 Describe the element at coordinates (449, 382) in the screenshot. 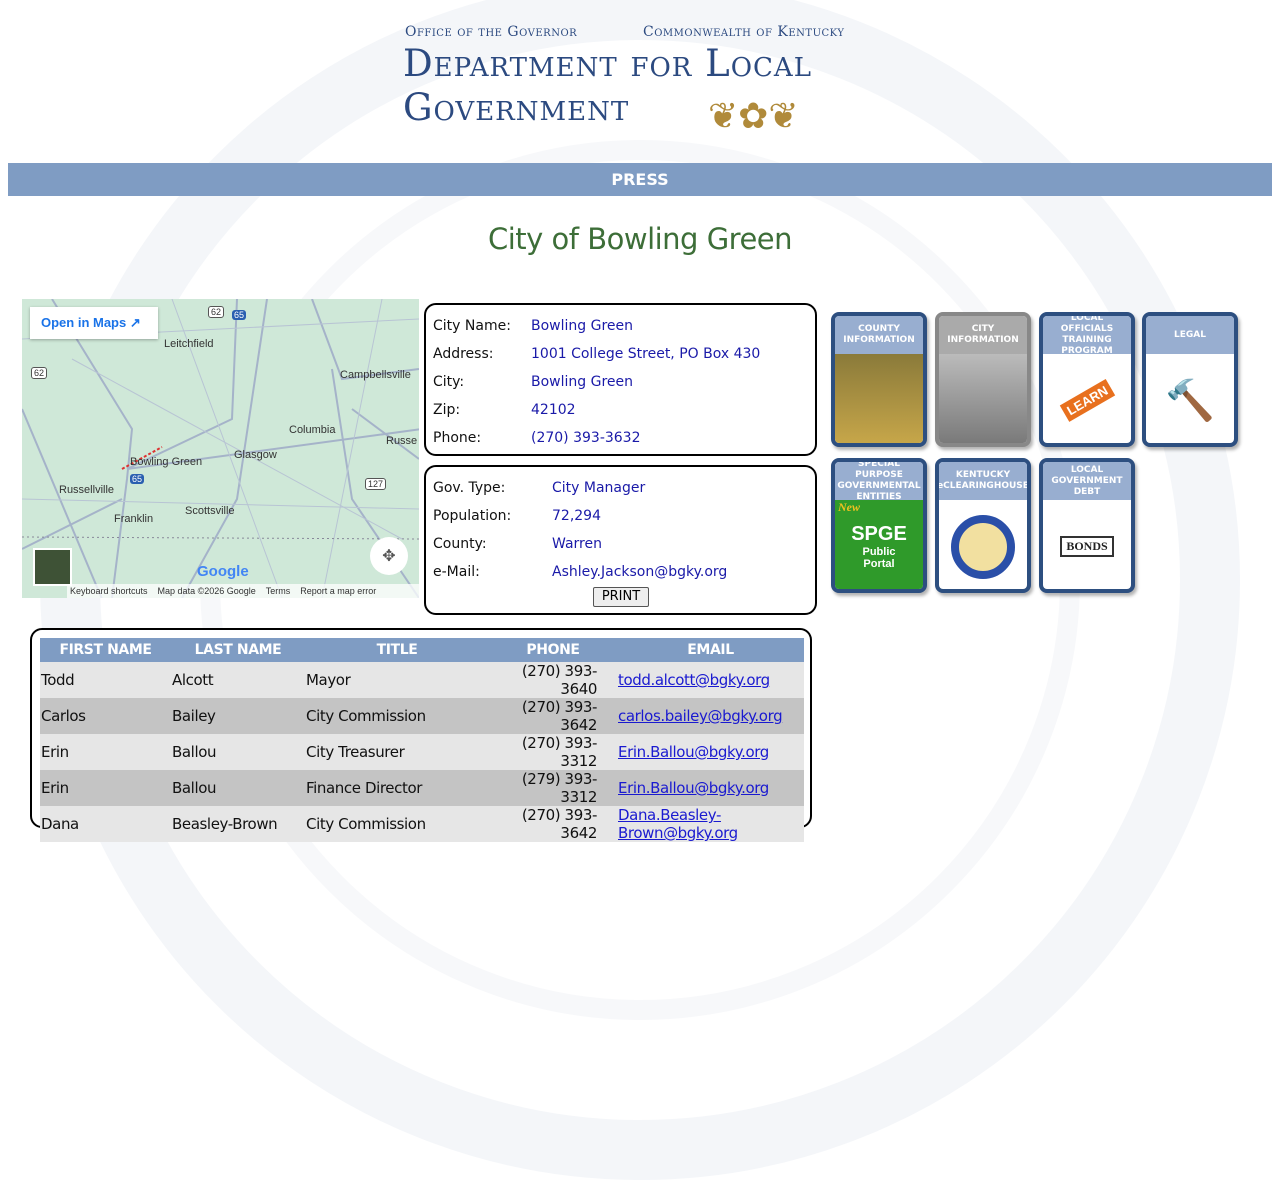

I see `info-label: City:` at that location.